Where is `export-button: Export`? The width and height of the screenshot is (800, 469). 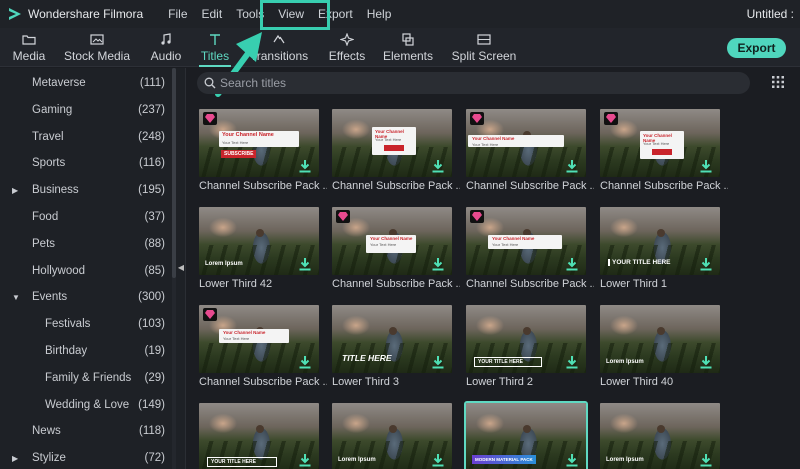
export-button: Export is located at coordinates (756, 48).